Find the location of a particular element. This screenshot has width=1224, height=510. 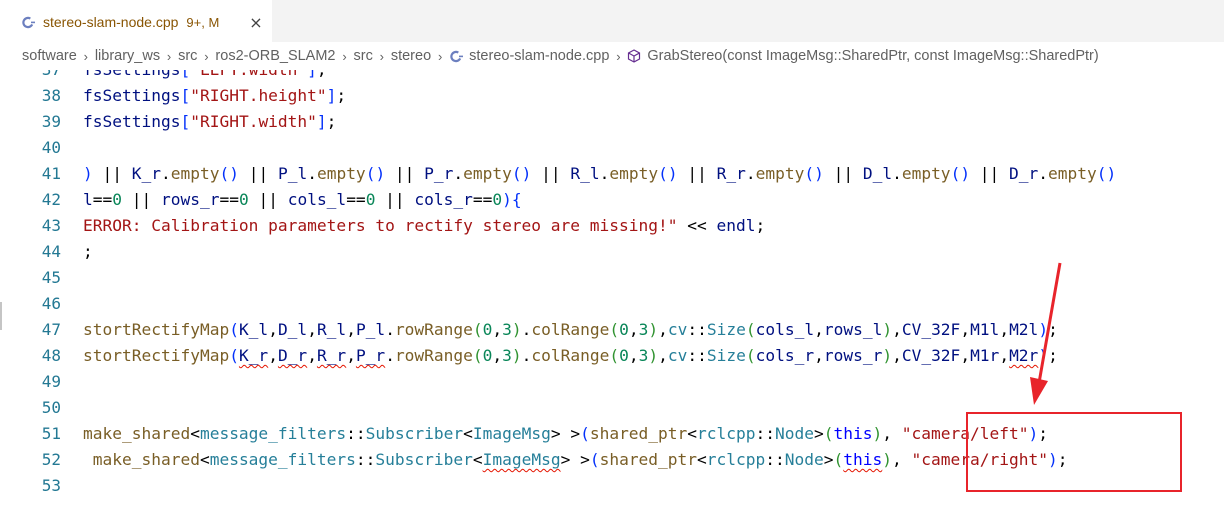

line-number: 47 is located at coordinates (51, 329).